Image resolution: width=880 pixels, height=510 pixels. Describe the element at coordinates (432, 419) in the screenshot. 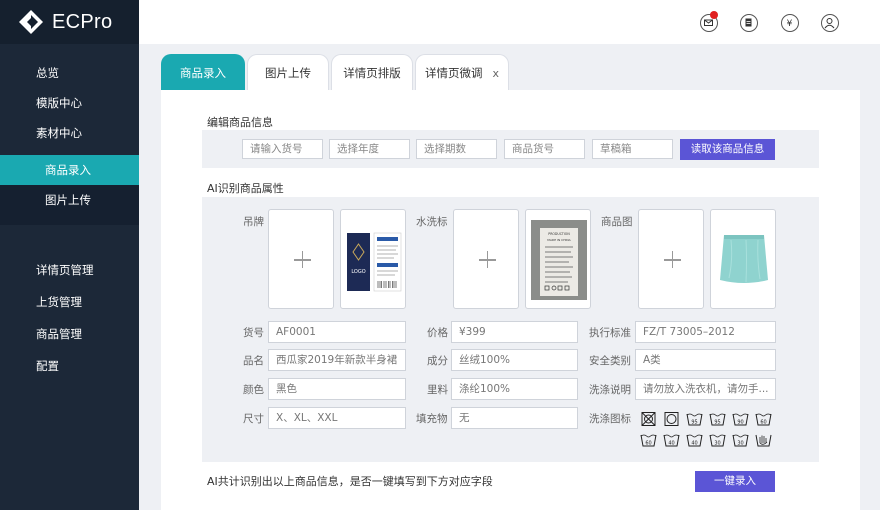

I see `field-label-filling: 填充物` at that location.